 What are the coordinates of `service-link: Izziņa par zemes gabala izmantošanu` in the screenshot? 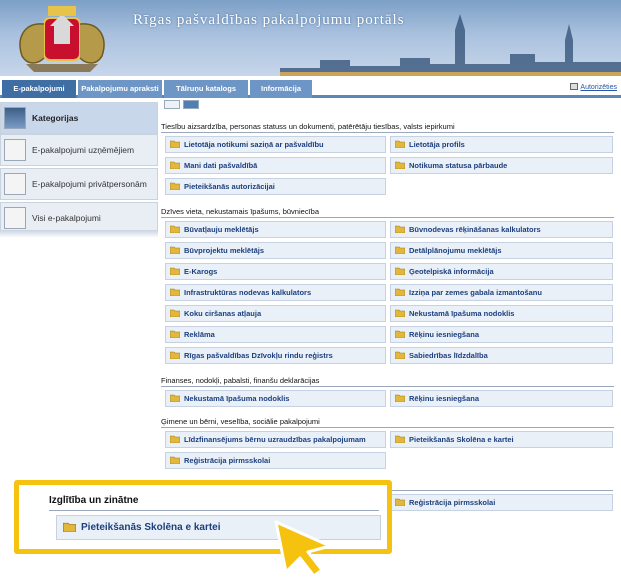 It's located at (501, 292).